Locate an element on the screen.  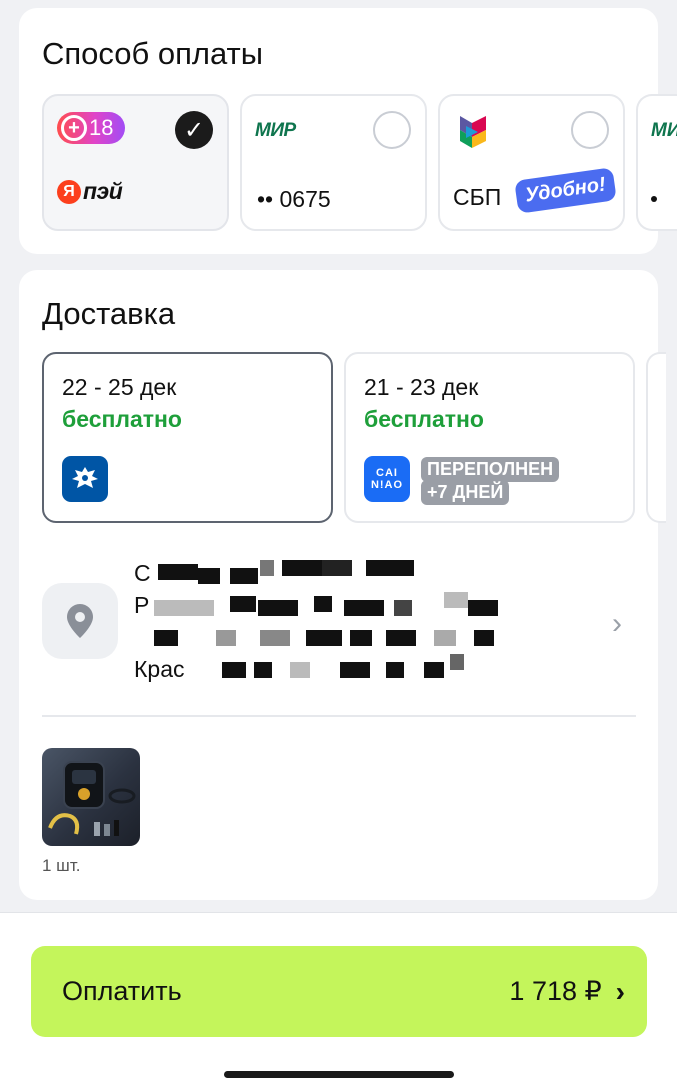
cainiao-icon: CAI N!AO is located at coordinates (387, 479).